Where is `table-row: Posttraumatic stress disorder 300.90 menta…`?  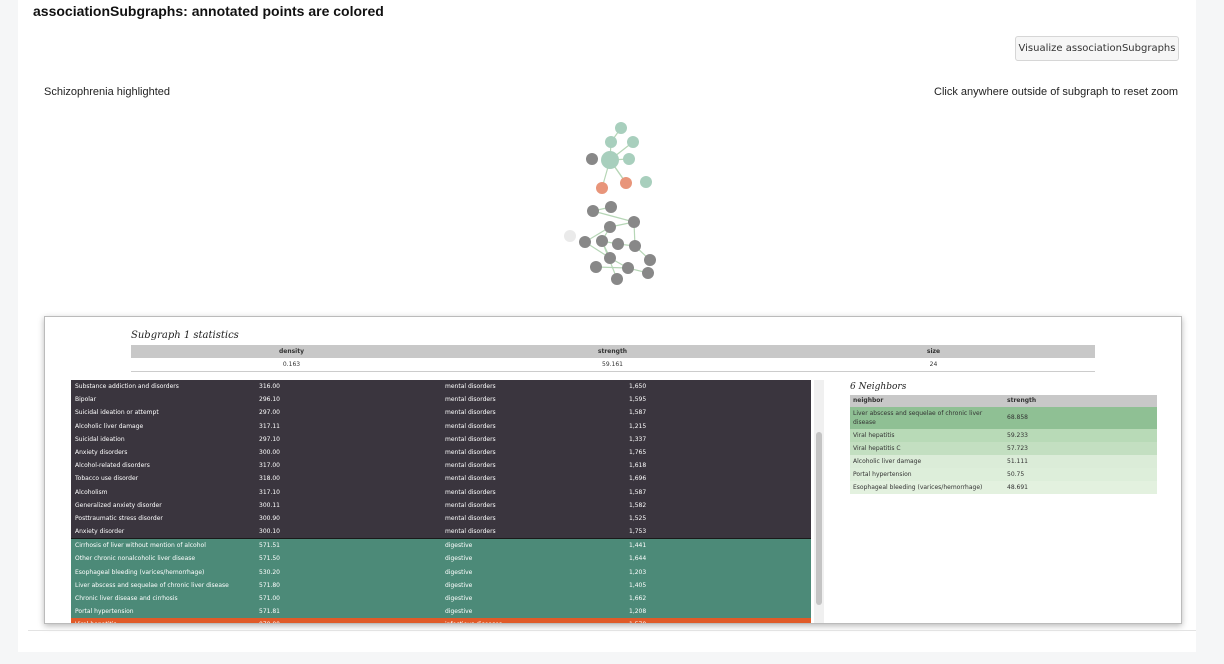
table-row: Posttraumatic stress disorder 300.90 menta… is located at coordinates (441, 518).